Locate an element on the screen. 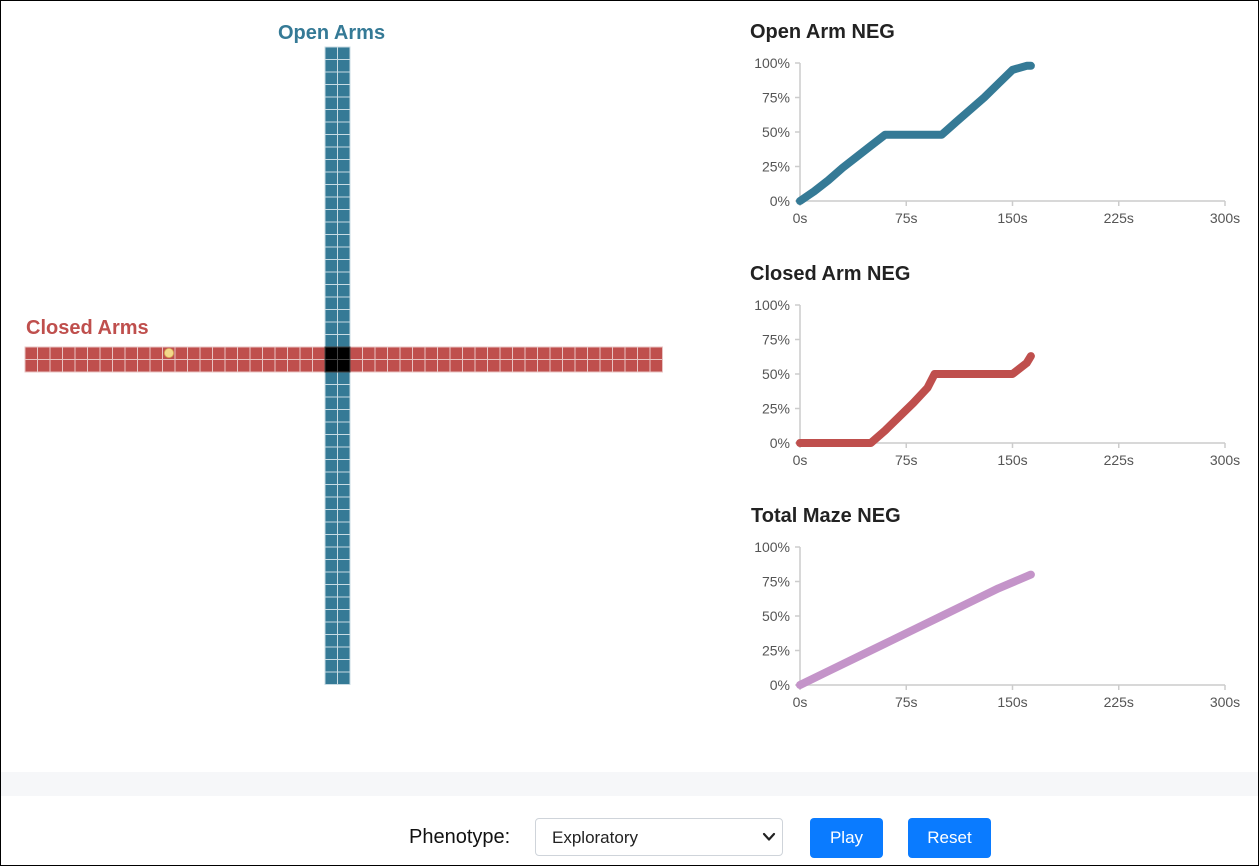 The height and width of the screenshot is (866, 1259). open-arms-label: Open Arms is located at coordinates (332, 33).